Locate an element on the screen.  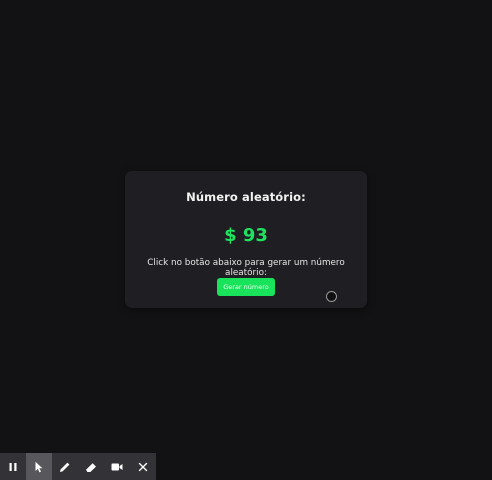
generate-number-button: Gerar número is located at coordinates (246, 287).